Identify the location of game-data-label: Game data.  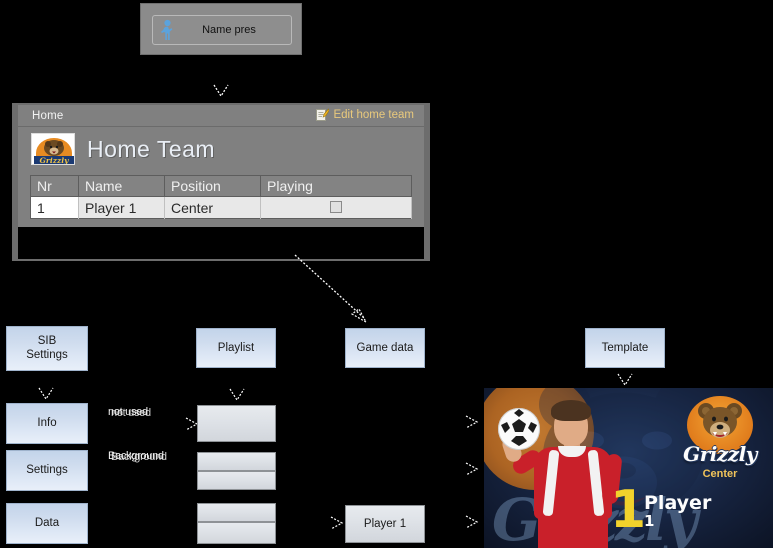
(385, 347).